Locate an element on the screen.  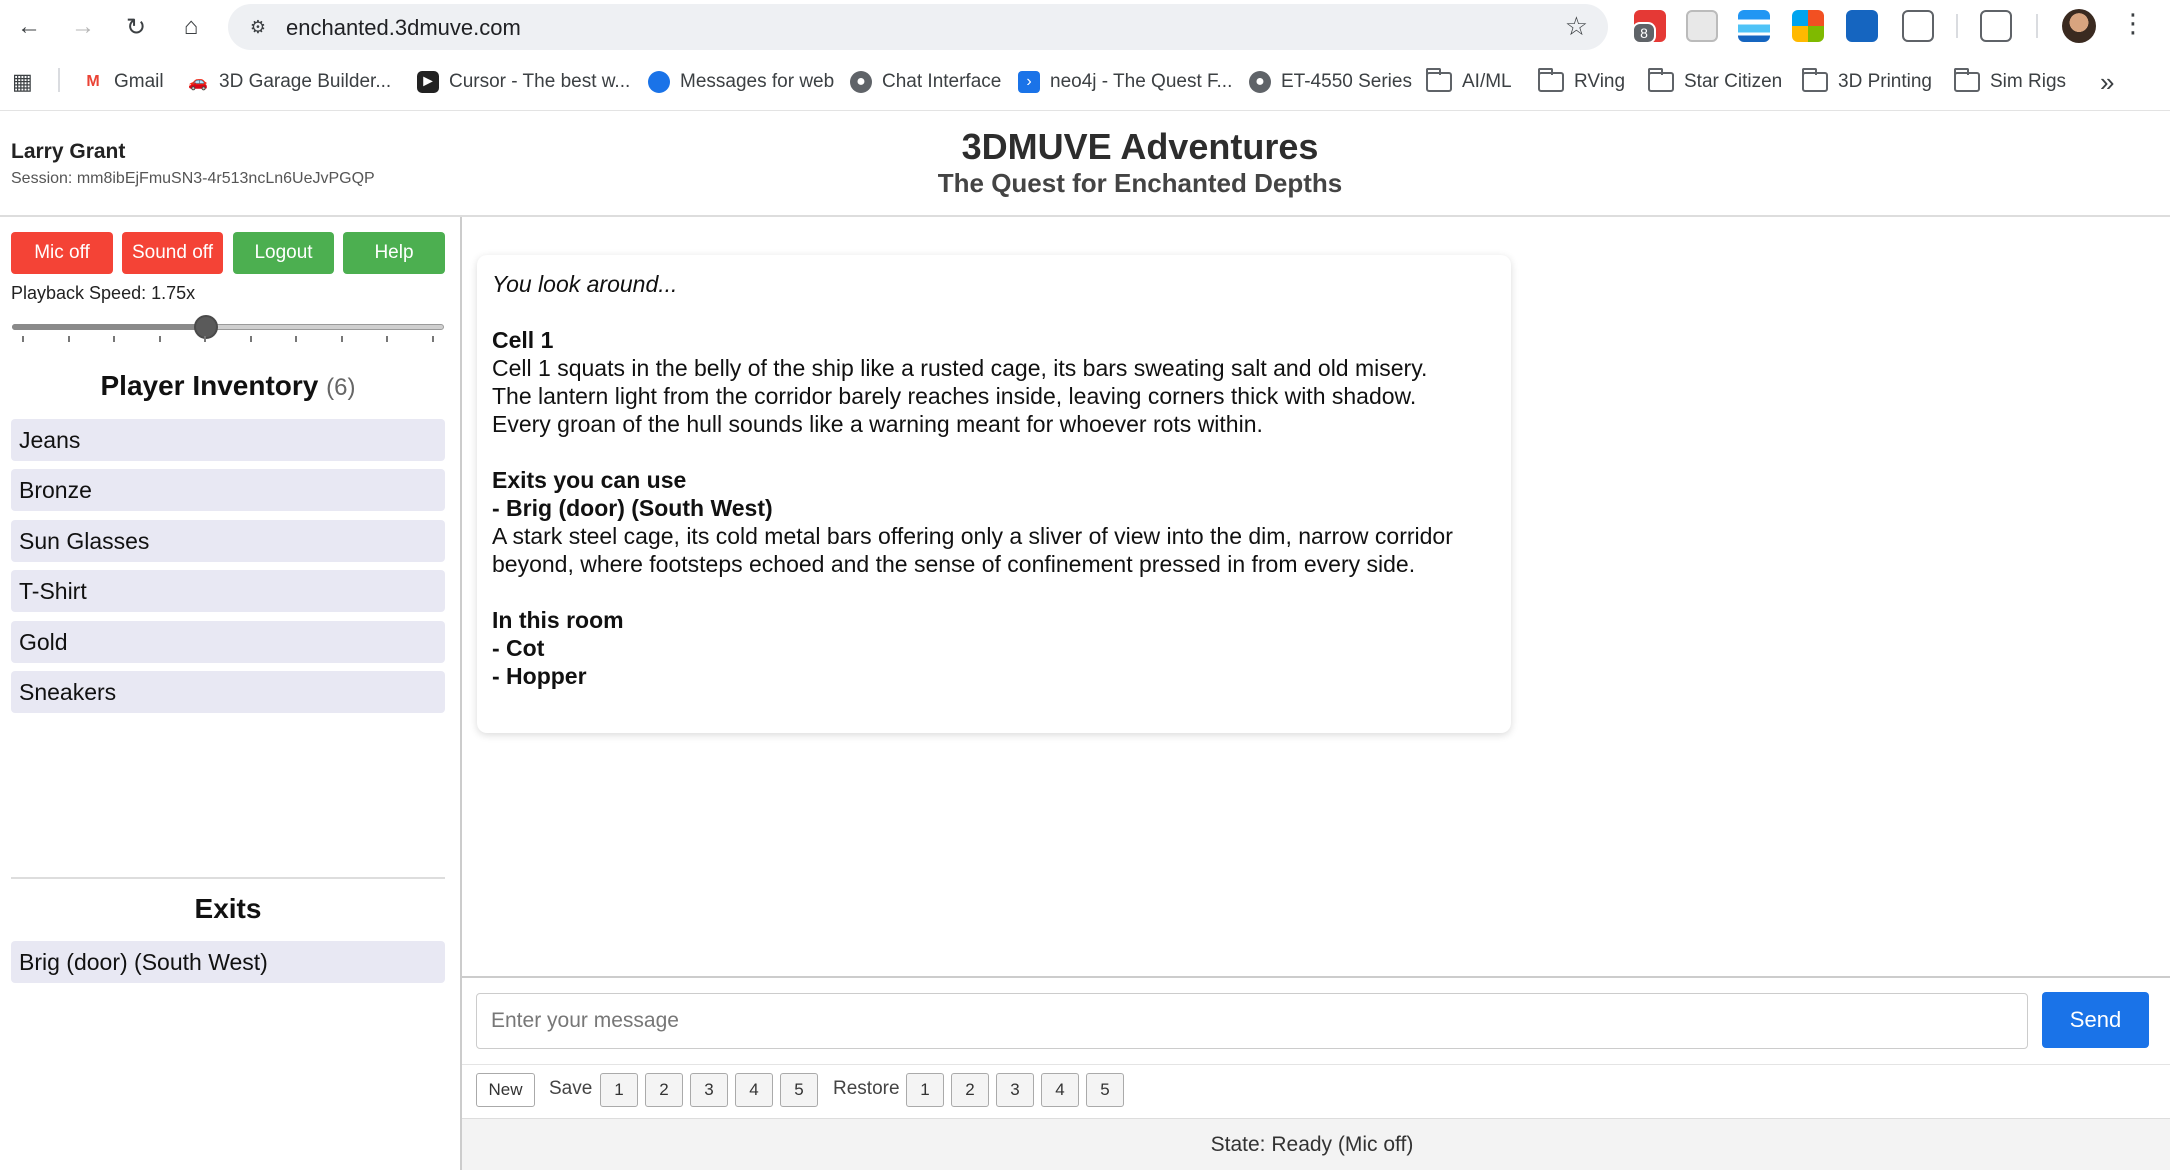
room-item: - Hopper is located at coordinates (539, 676).